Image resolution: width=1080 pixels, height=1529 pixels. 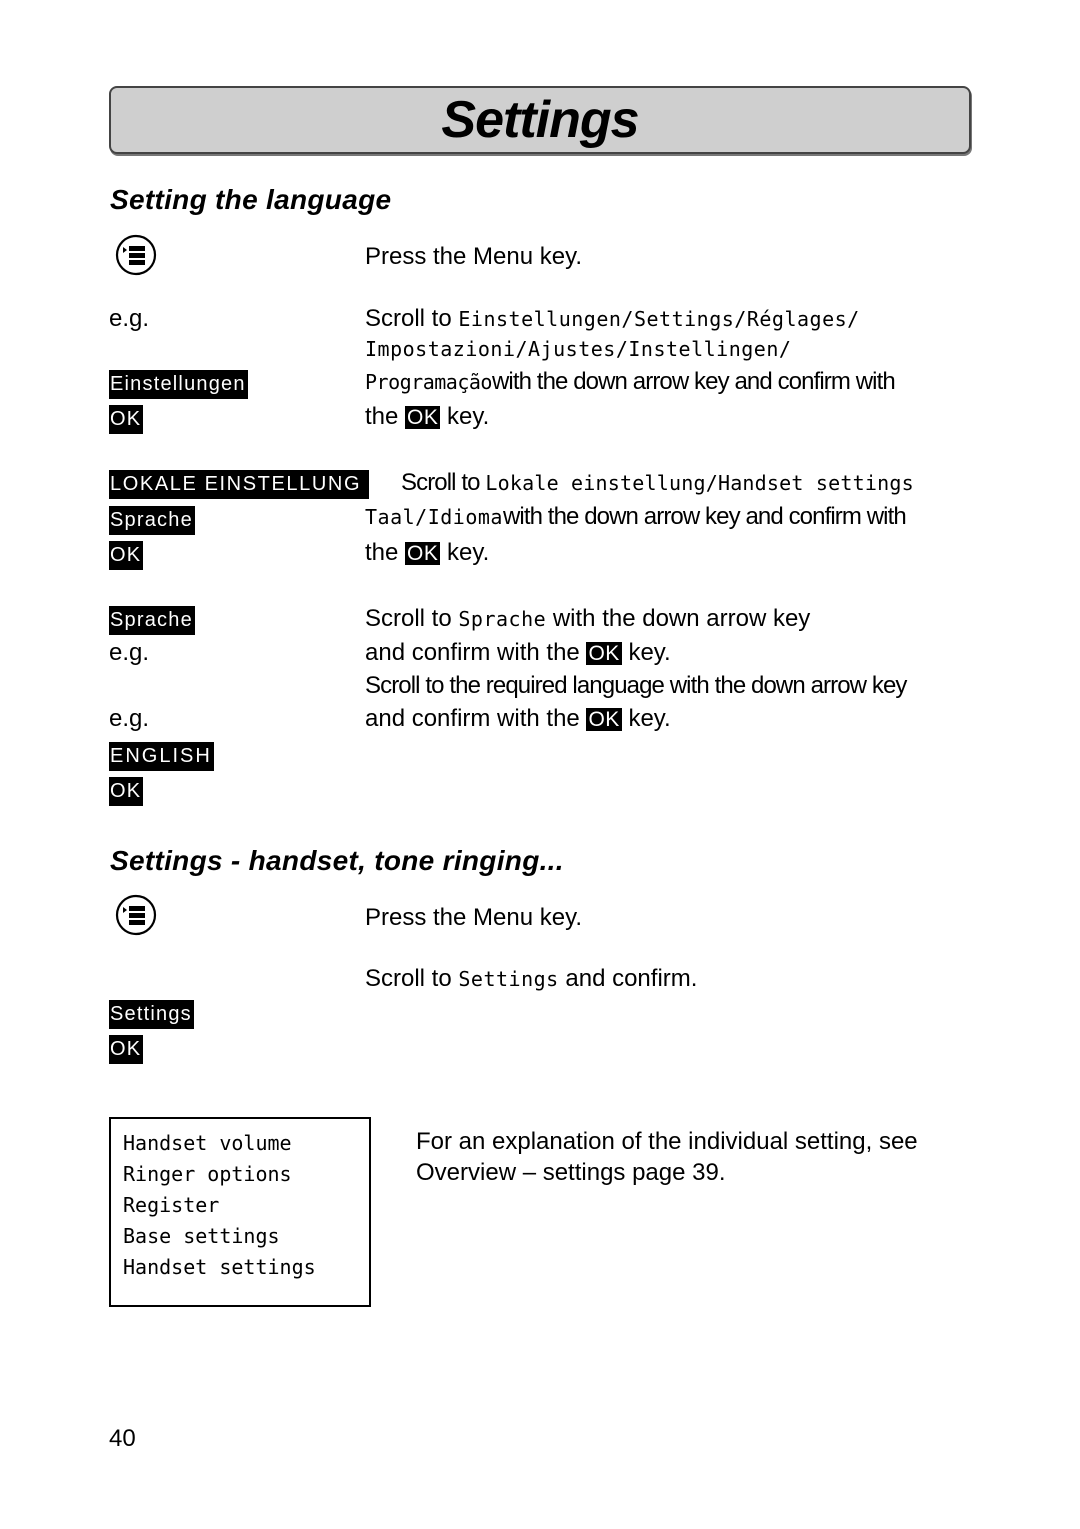 I want to click on display-english: ENGLISH, so click(x=161, y=756).